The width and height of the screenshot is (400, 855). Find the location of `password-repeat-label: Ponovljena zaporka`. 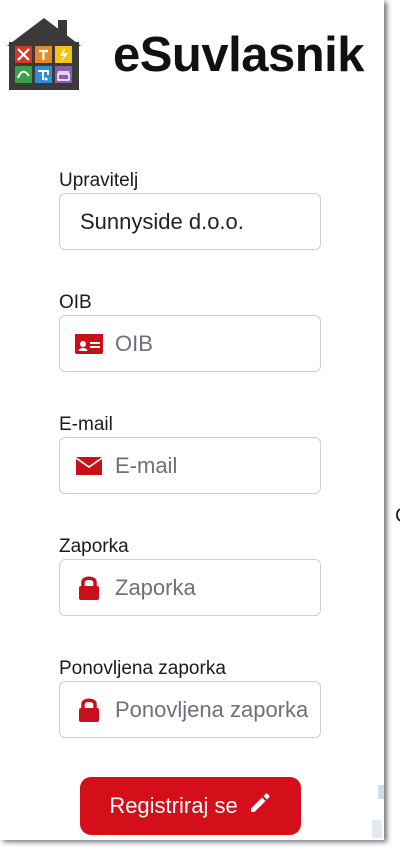

password-repeat-label: Ponovljena zaporka is located at coordinates (142, 668).